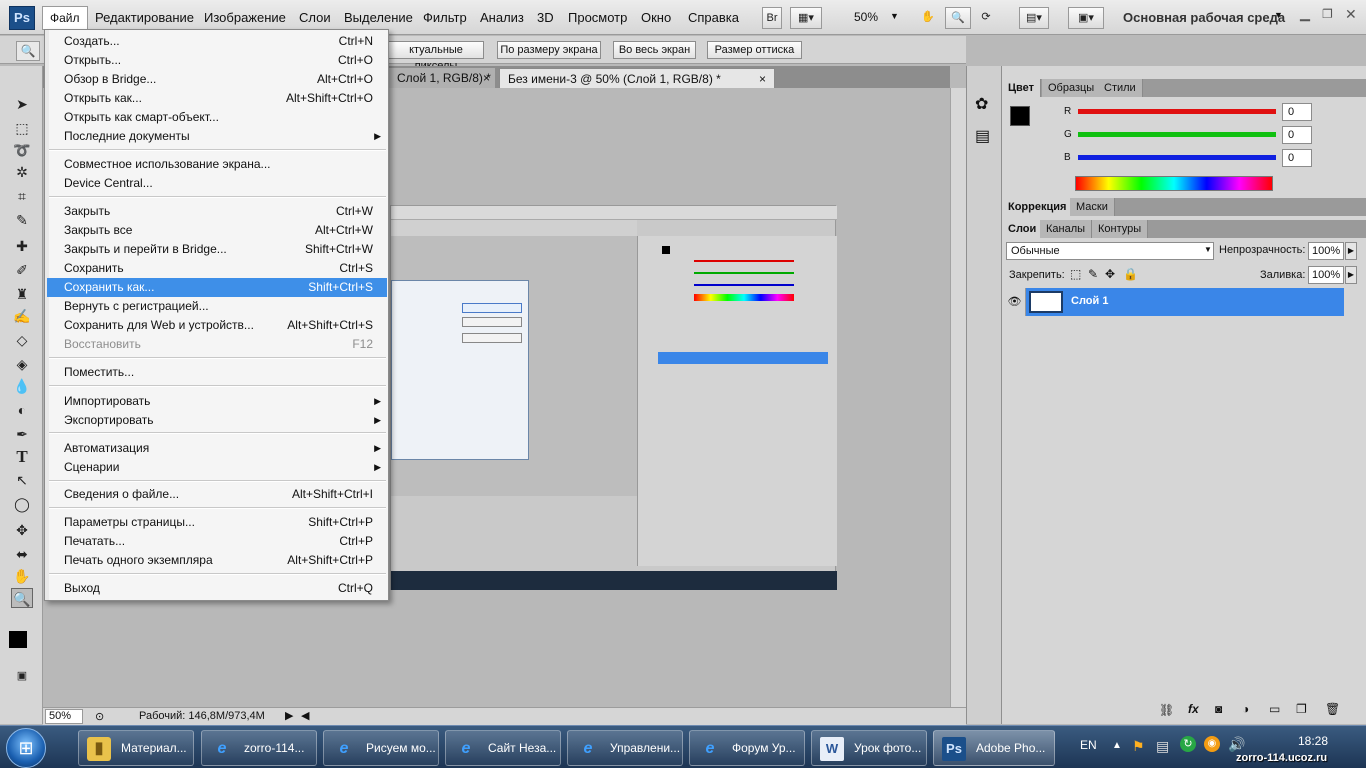  What do you see at coordinates (1326, 251) in the screenshot?
I see `opacity-input: 100%` at bounding box center [1326, 251].